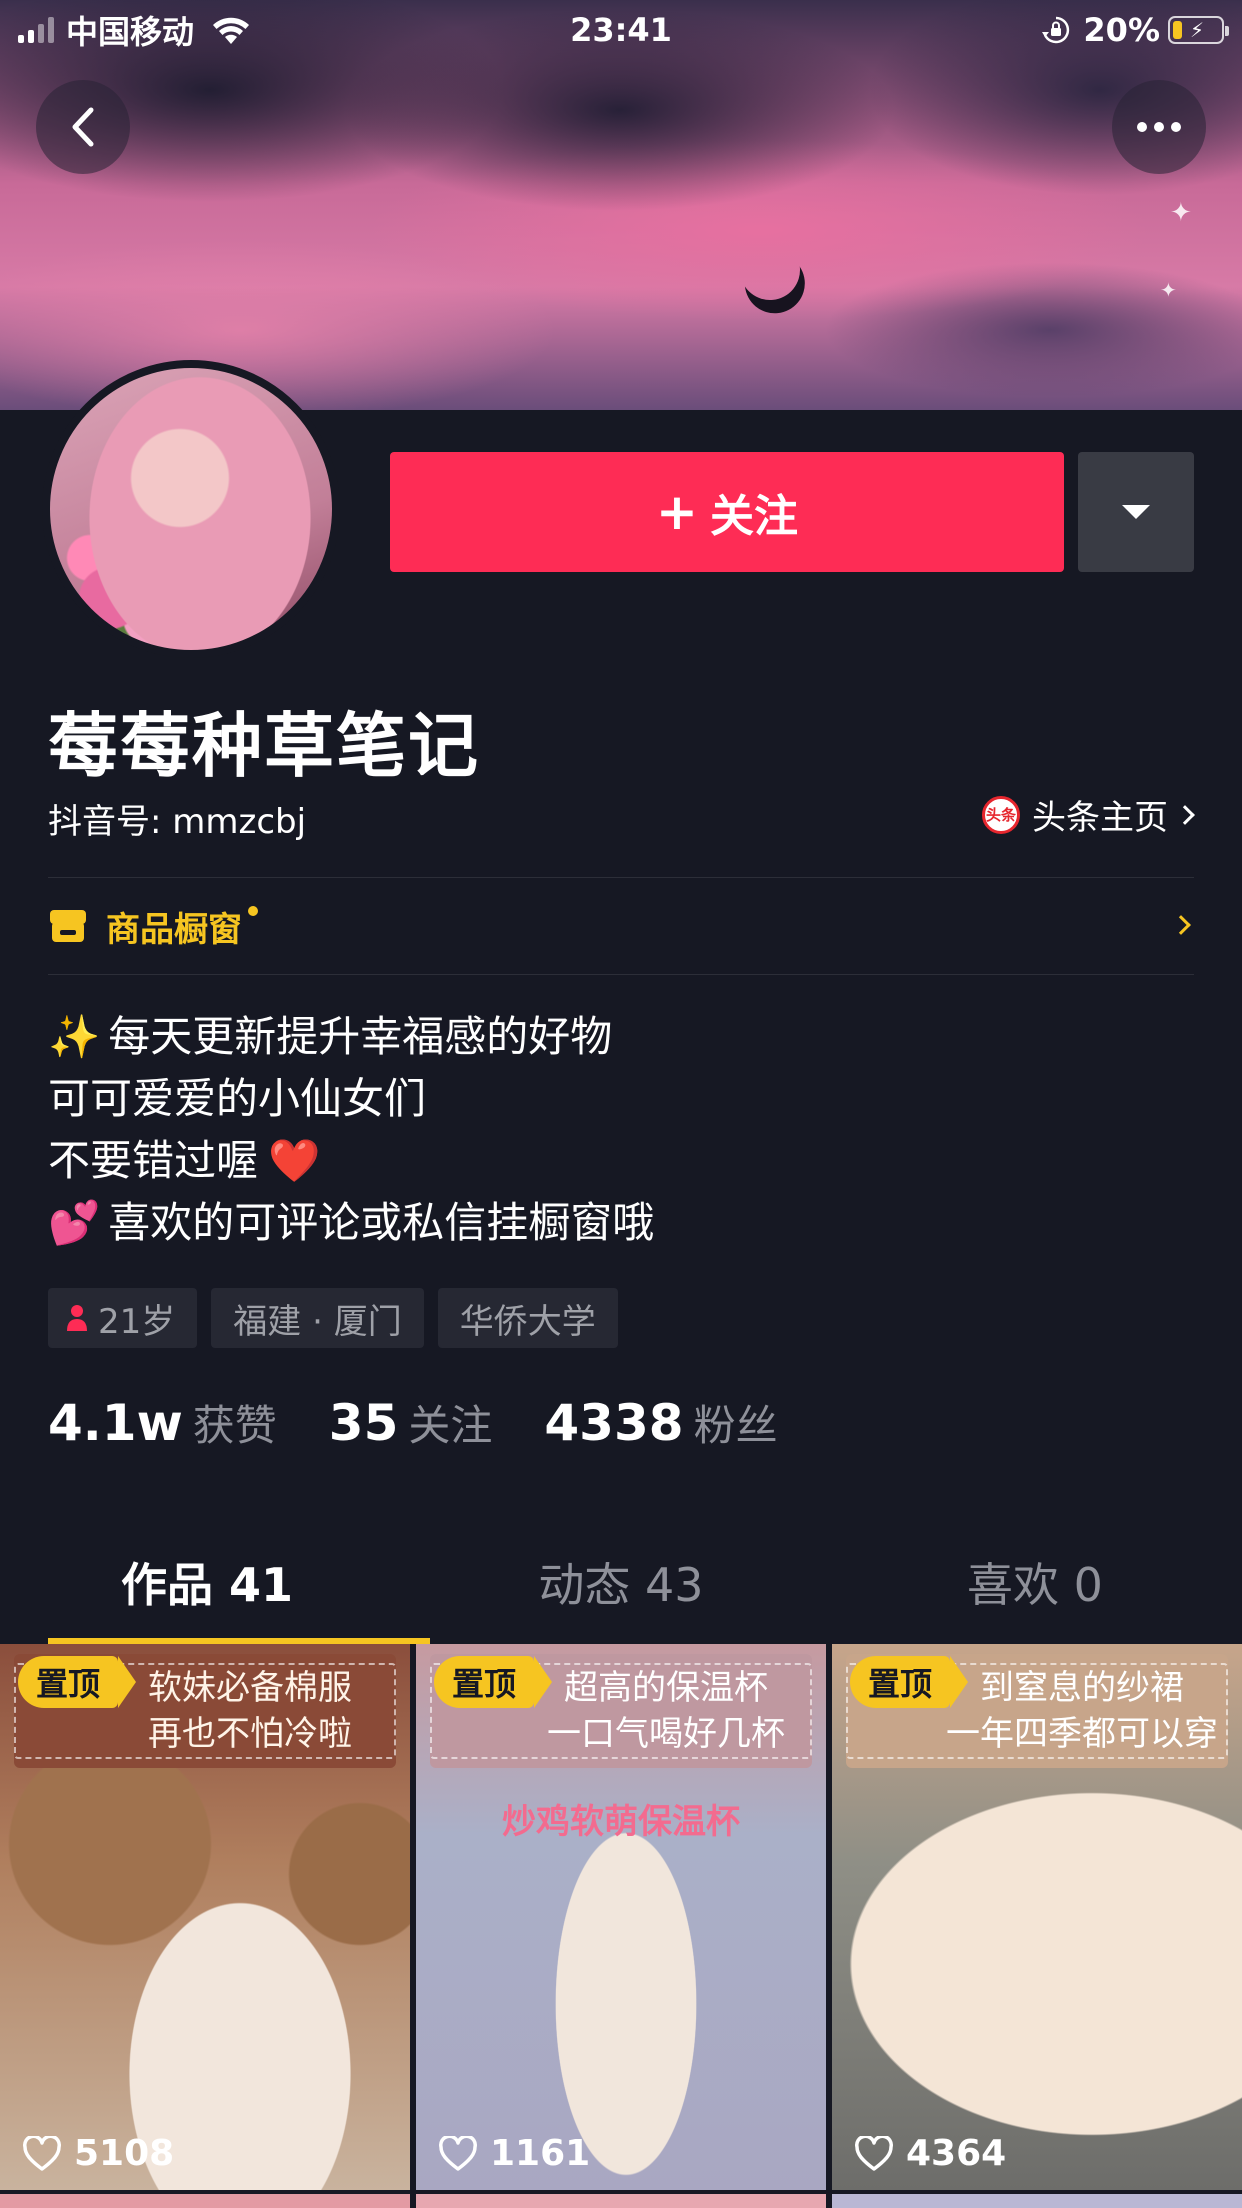 The image size is (1242, 2208). What do you see at coordinates (614, 1423) in the screenshot?
I see `stat-number: 4338` at bounding box center [614, 1423].